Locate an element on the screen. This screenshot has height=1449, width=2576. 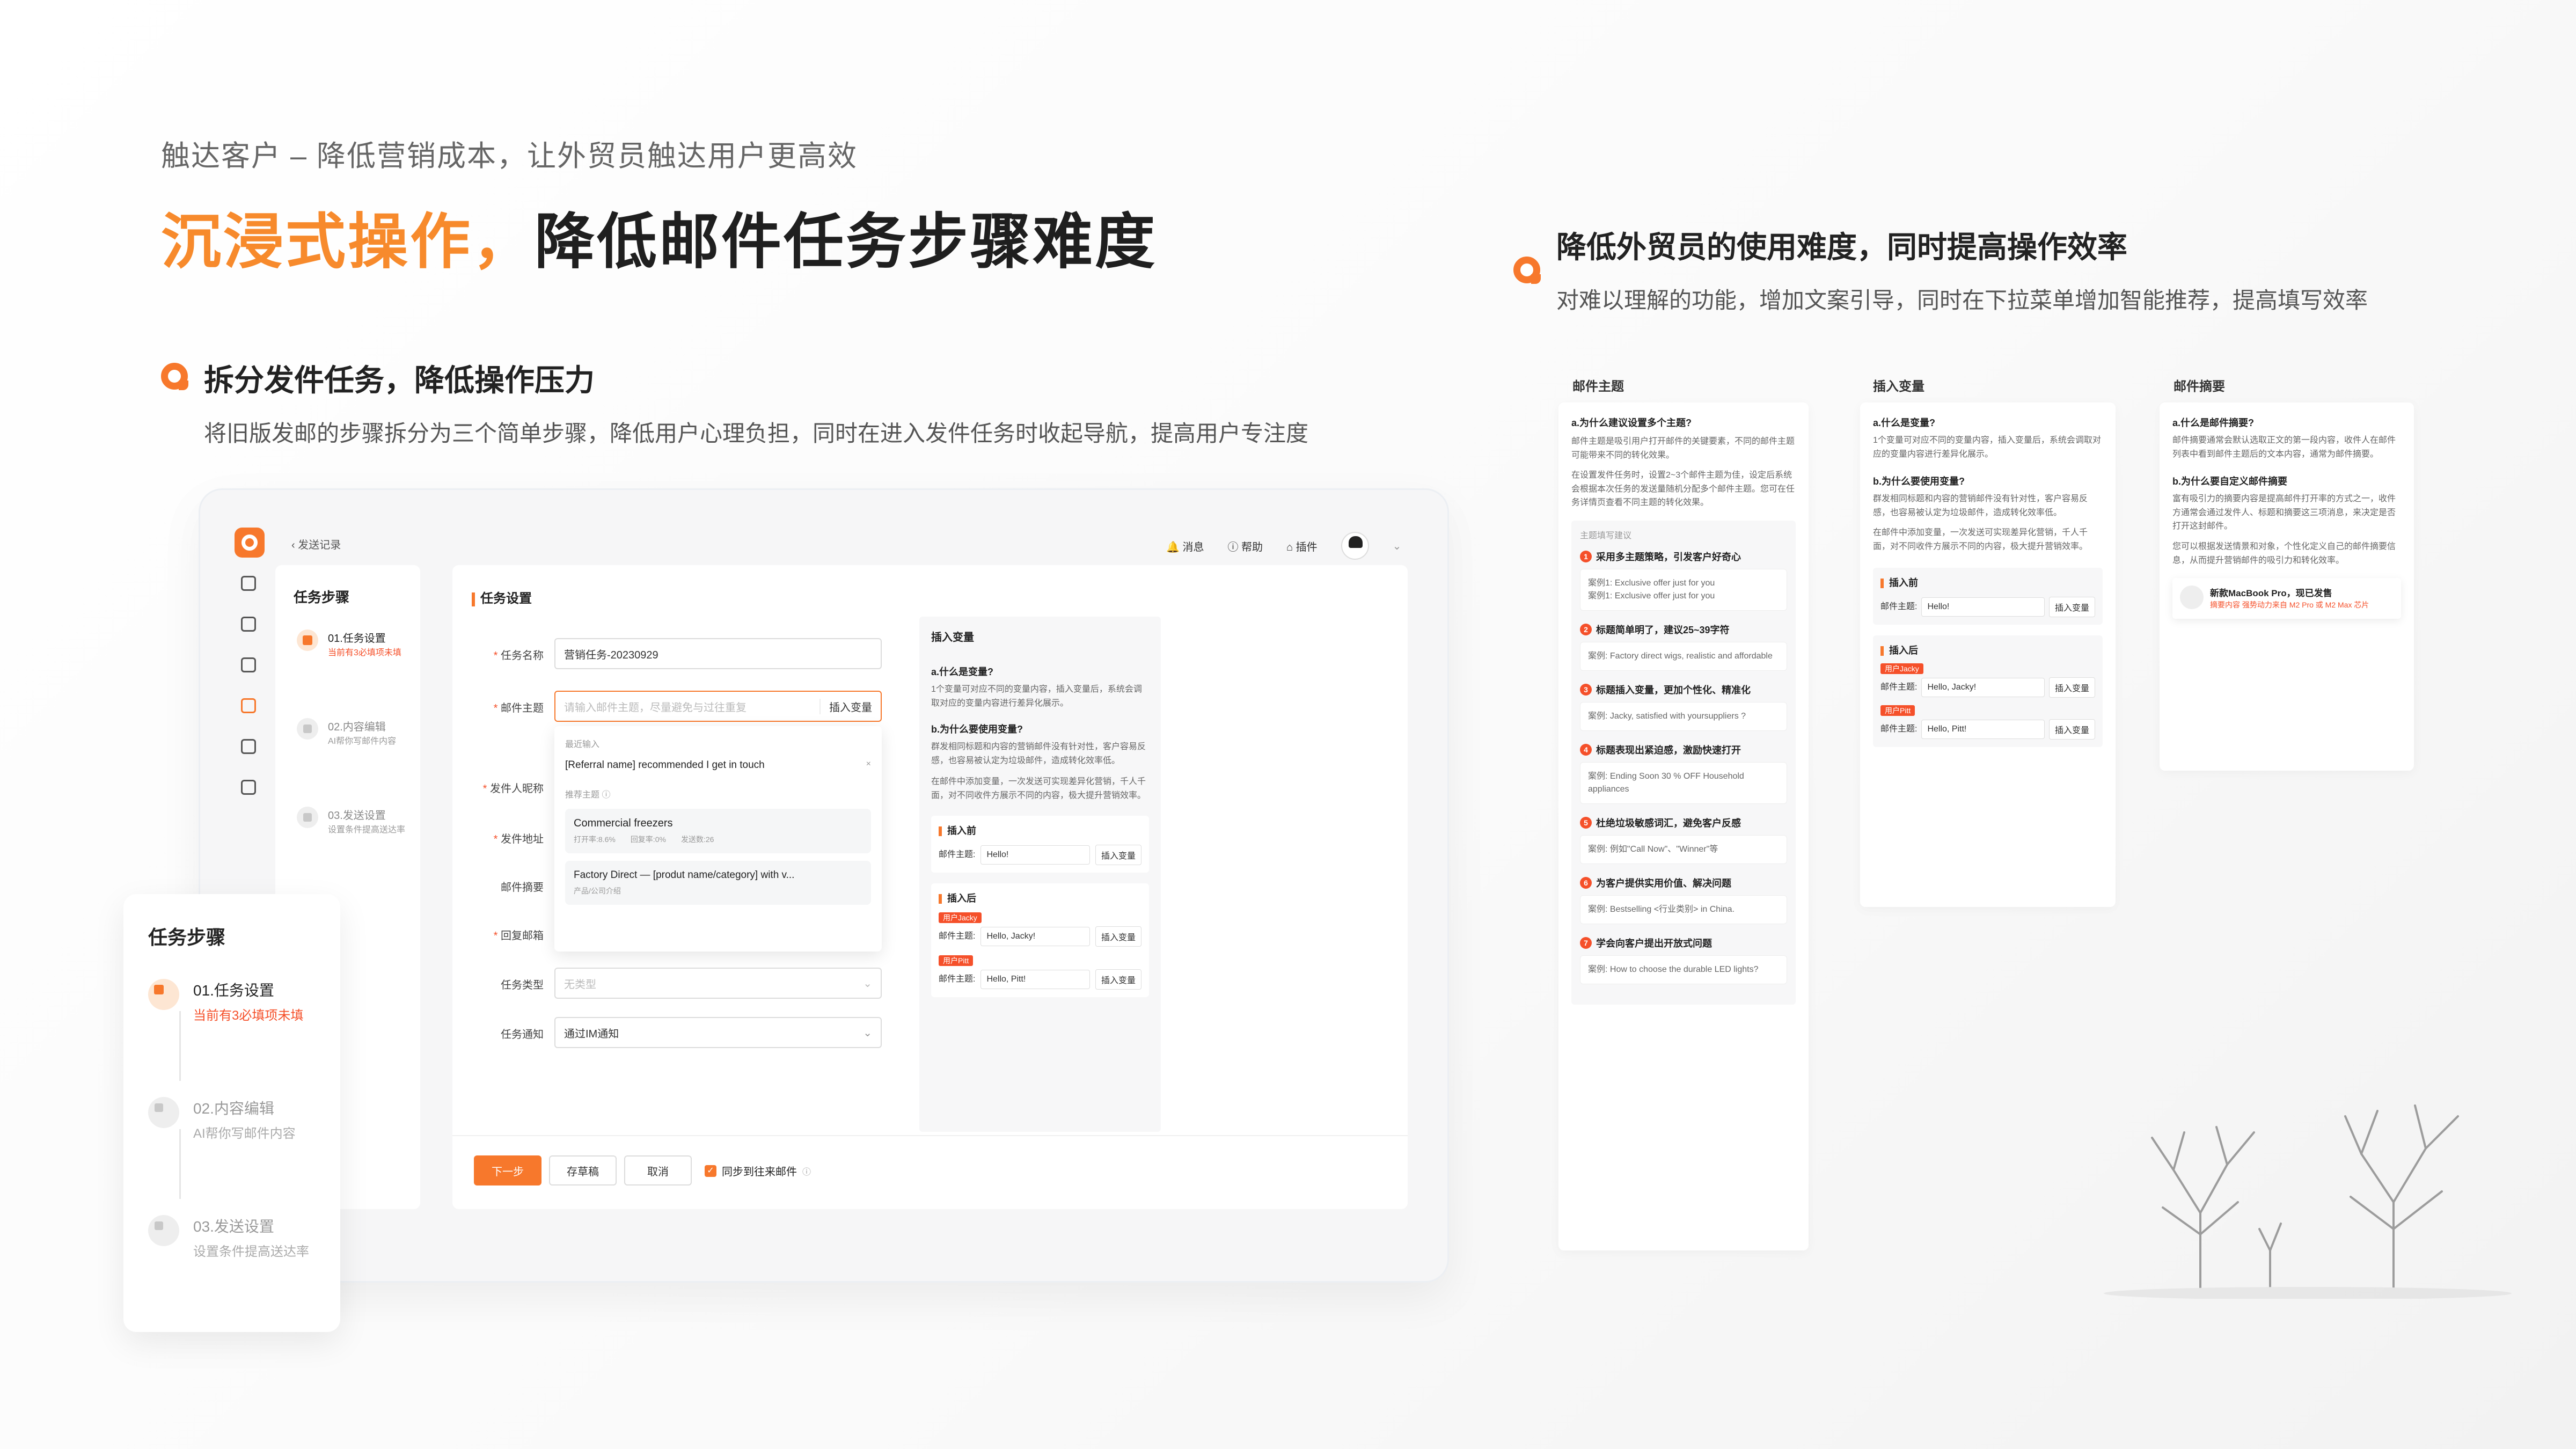
subject-input: 请输入邮件主题，尽量避免与过往重复 插入变量 is located at coordinates (718, 706).